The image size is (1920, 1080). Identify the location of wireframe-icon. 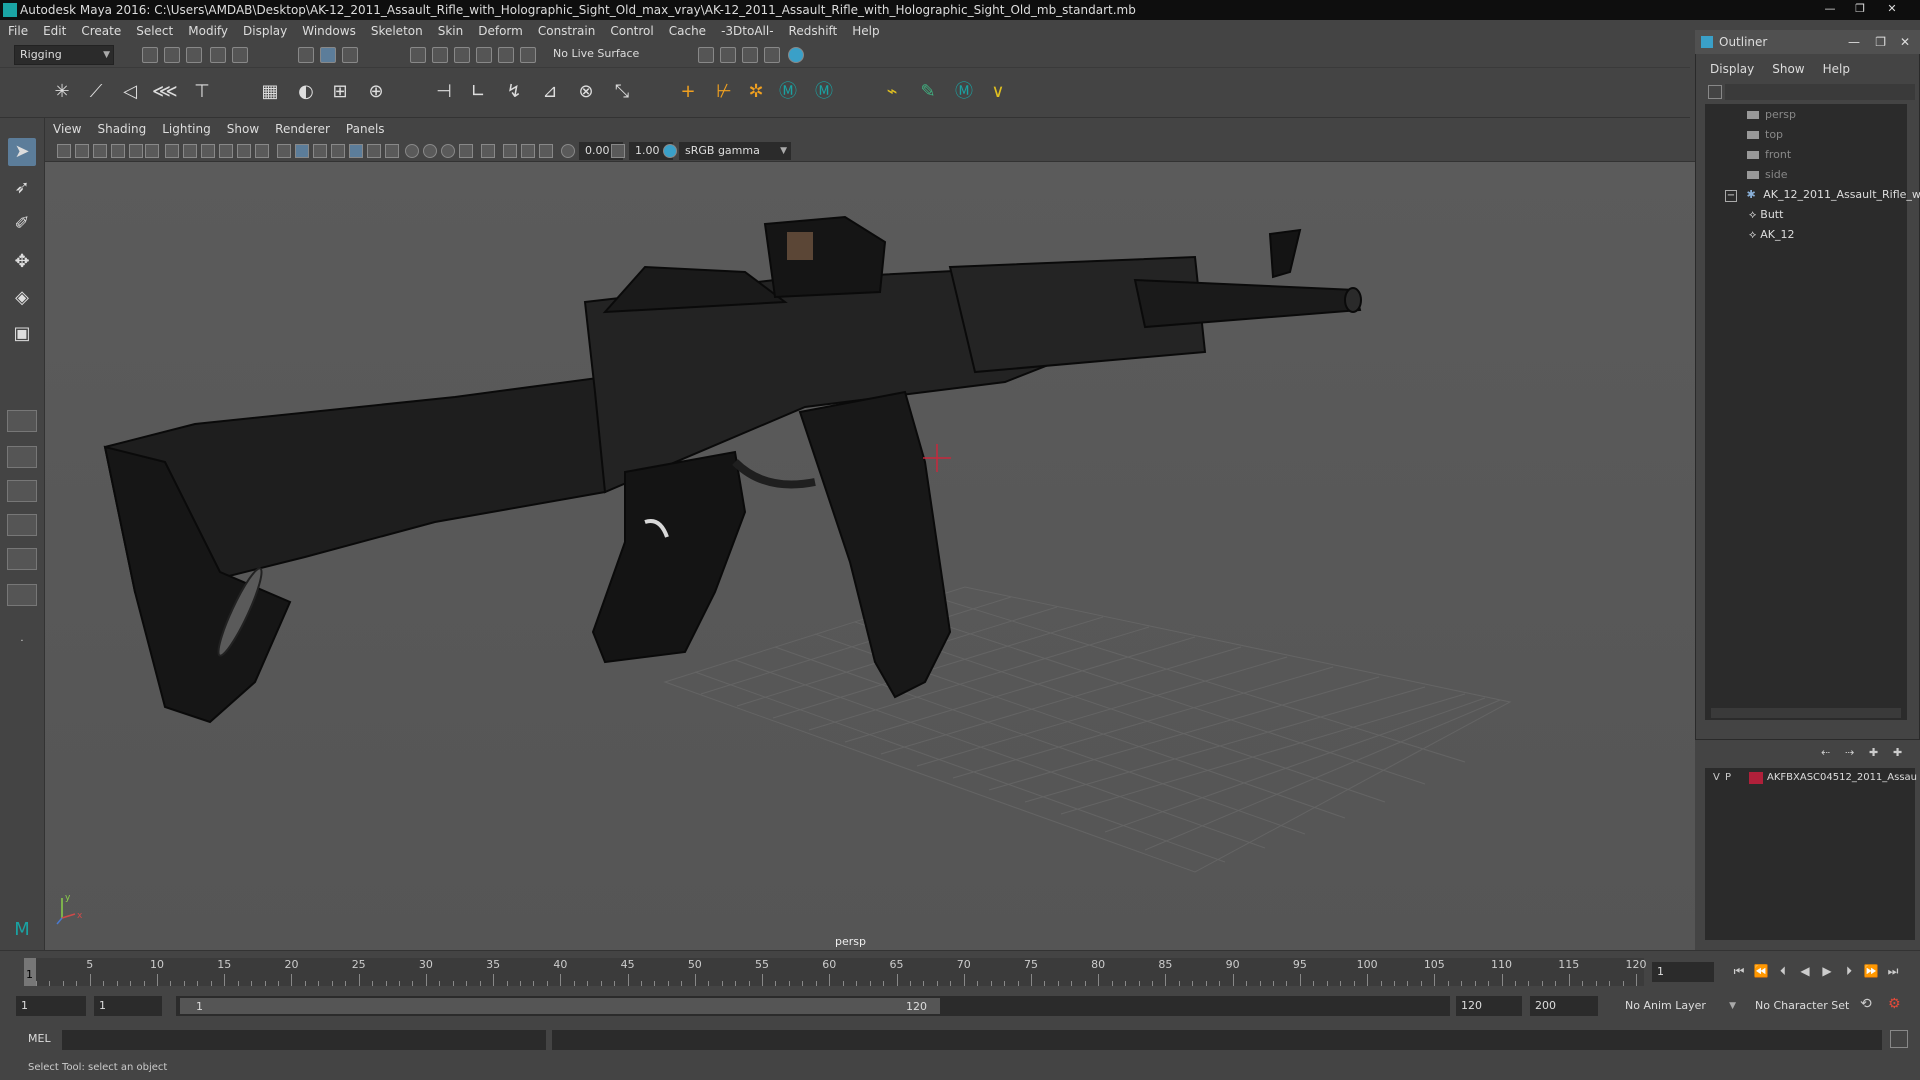
(284, 151).